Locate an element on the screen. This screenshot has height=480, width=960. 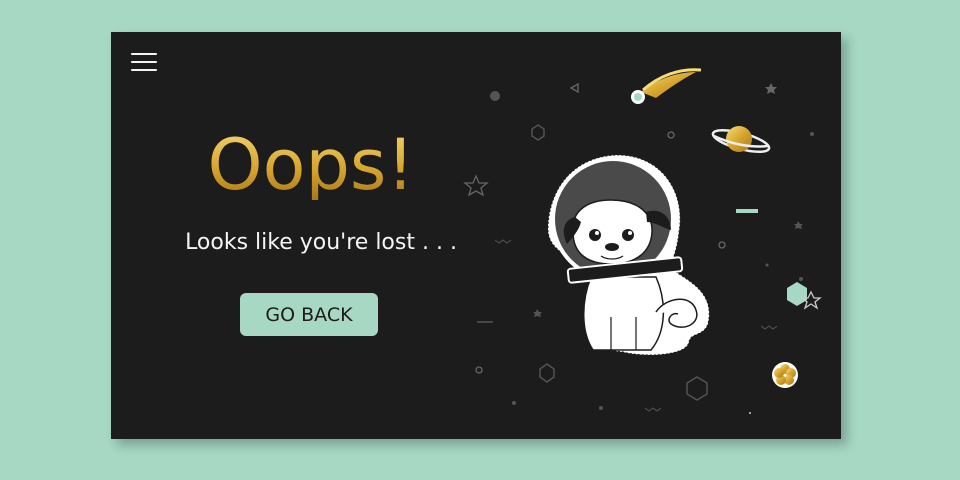
comet-icon is located at coordinates (666, 86).